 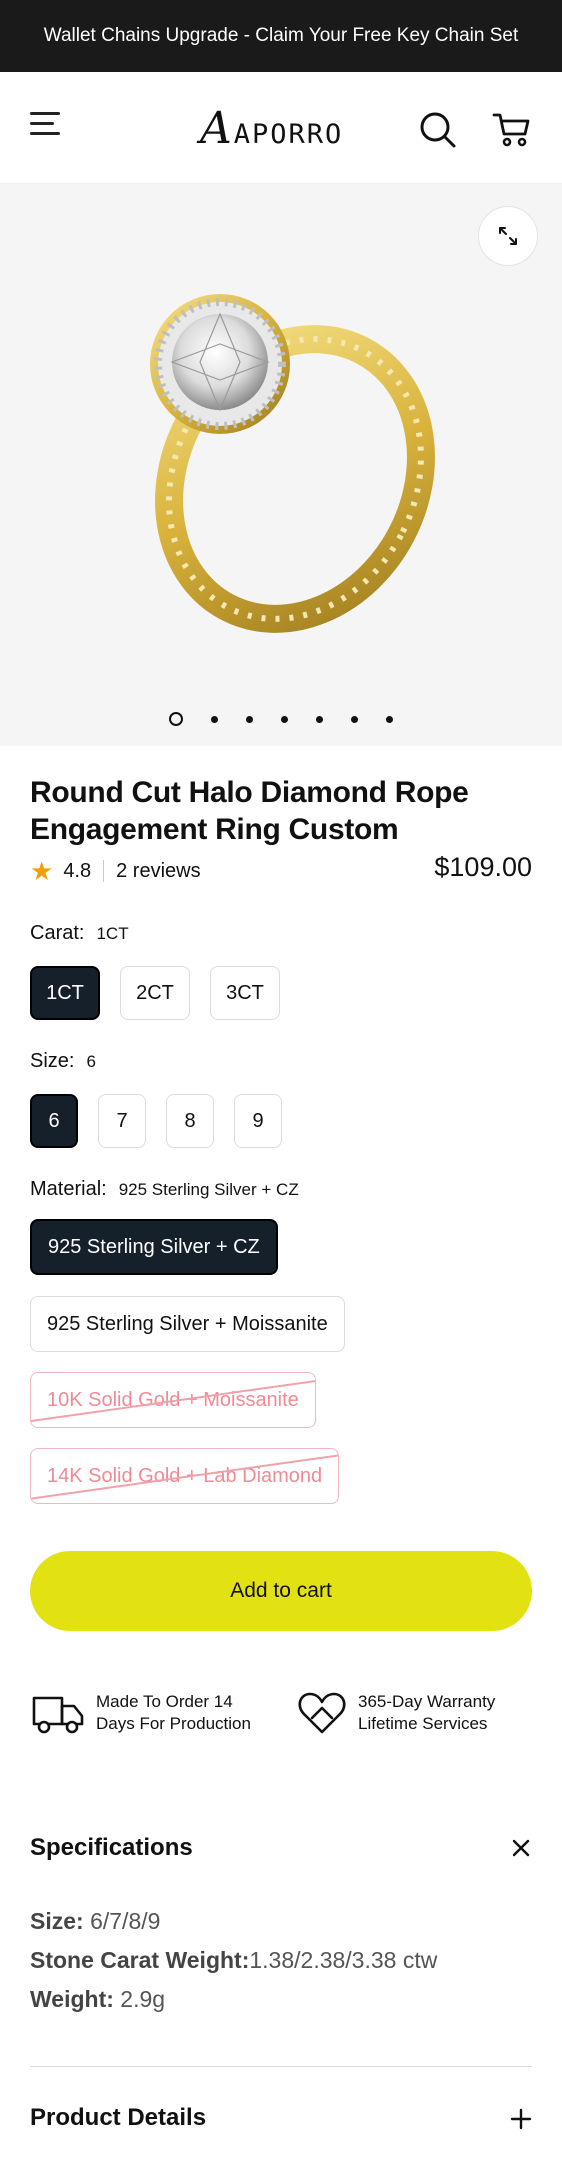 What do you see at coordinates (111, 1848) in the screenshot?
I see `specifications-heading: Specifications` at bounding box center [111, 1848].